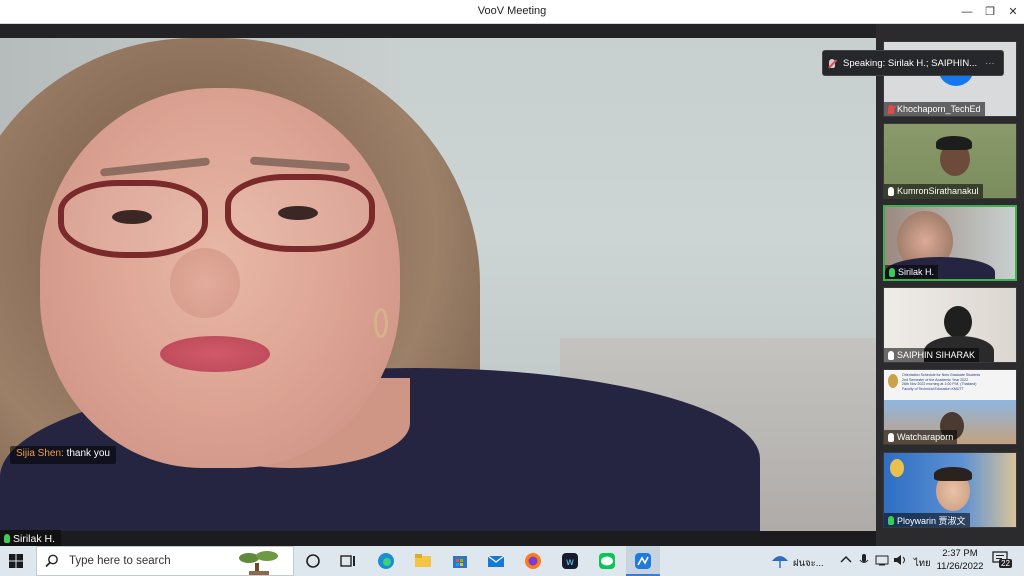 Image resolution: width=1024 pixels, height=576 pixels. What do you see at coordinates (88, 453) in the screenshot?
I see `chat-text: thank you` at bounding box center [88, 453].